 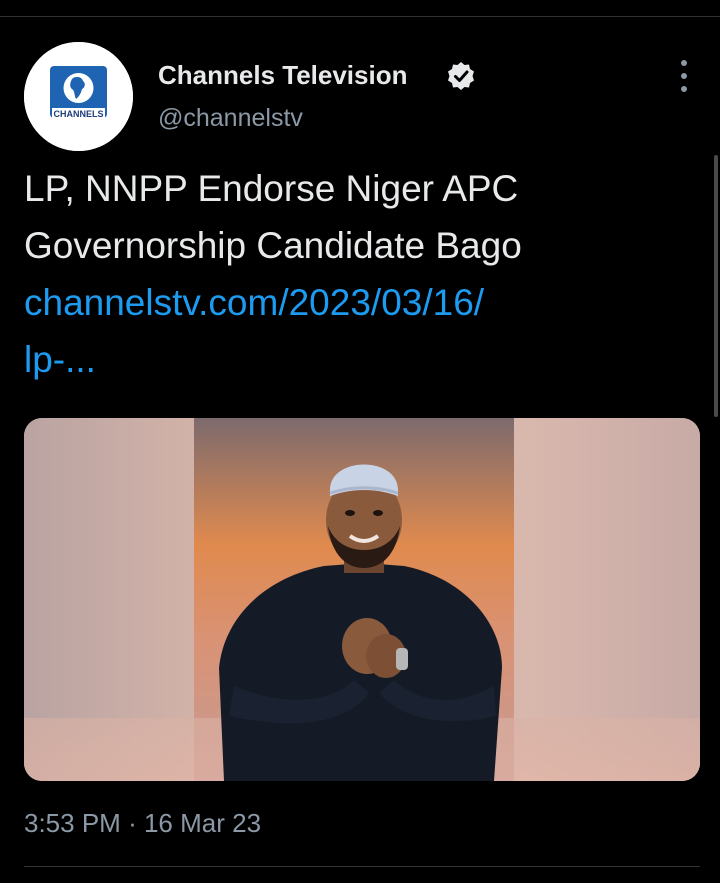 What do you see at coordinates (202, 823) in the screenshot?
I see `timestamp-date: 16 Mar 23` at bounding box center [202, 823].